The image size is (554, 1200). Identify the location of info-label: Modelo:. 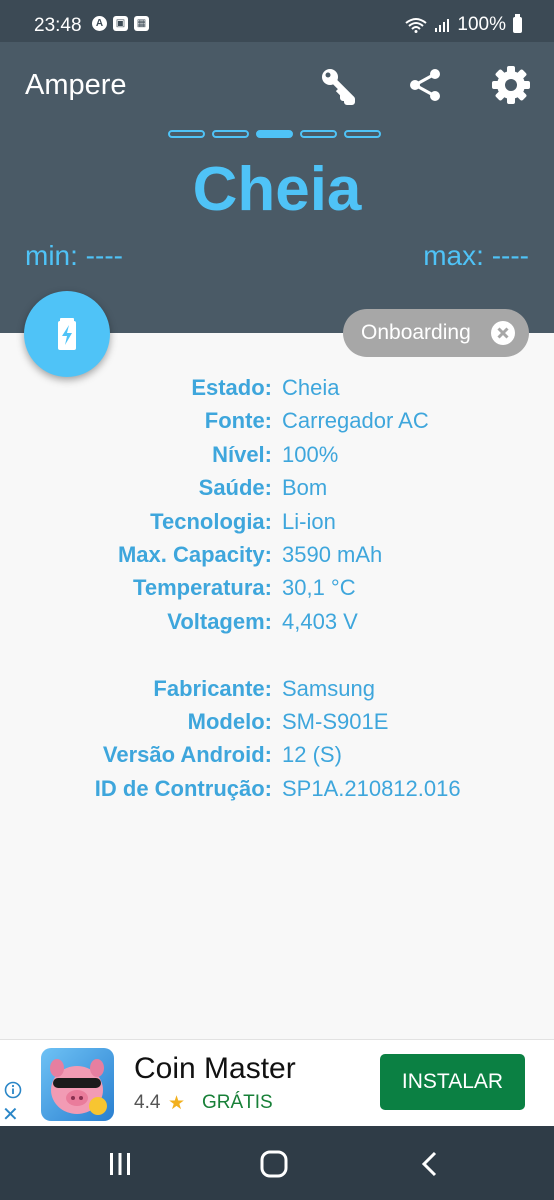
(229, 721).